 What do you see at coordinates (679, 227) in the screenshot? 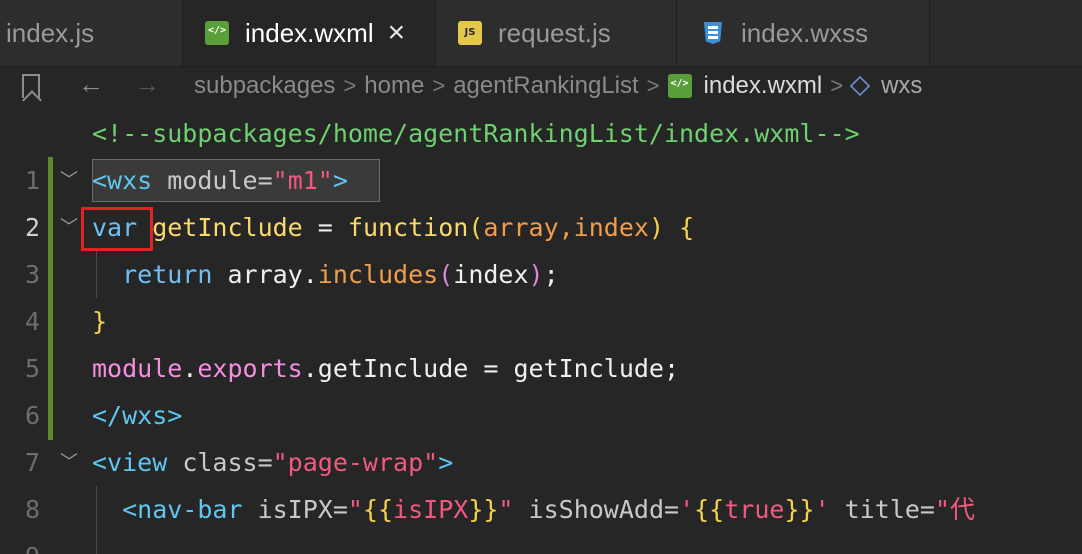
I see `code-token: {` at bounding box center [679, 227].